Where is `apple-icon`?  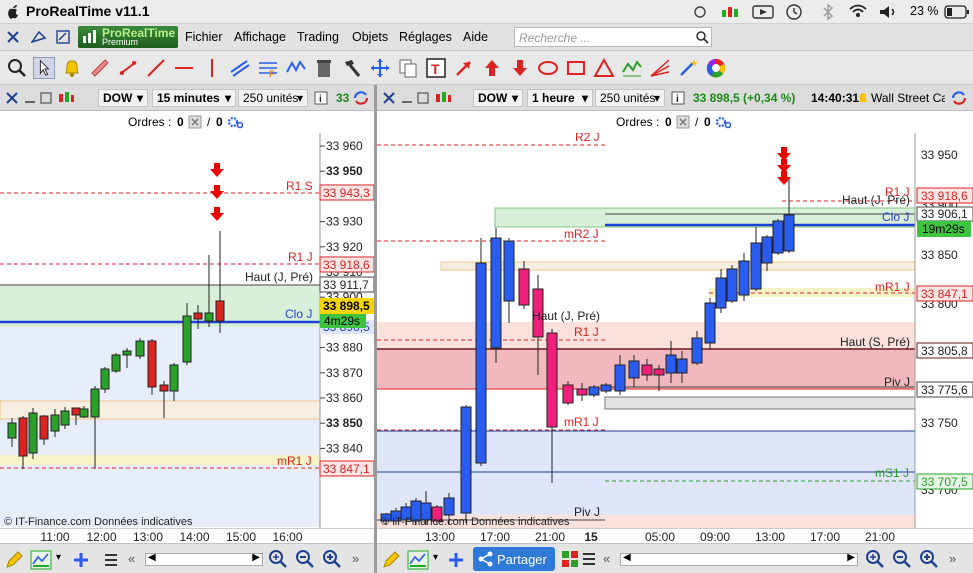
apple-icon is located at coordinates (13, 12).